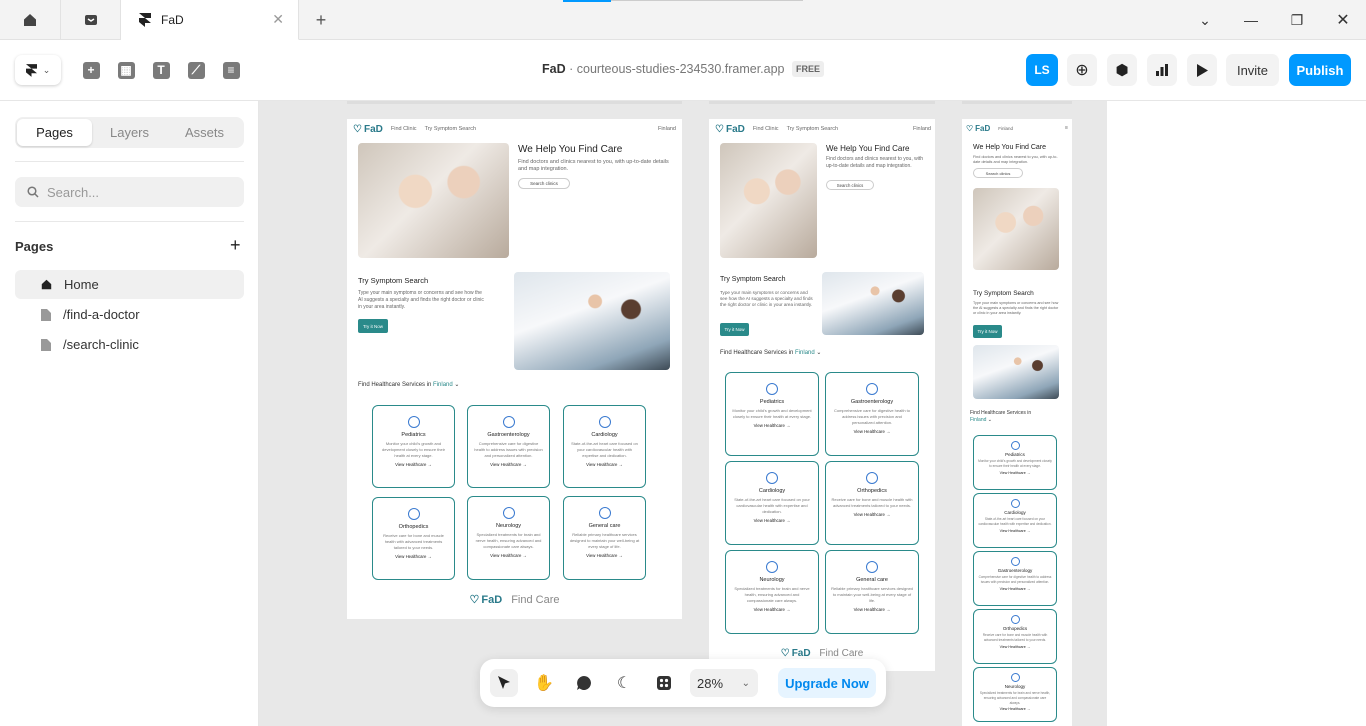 This screenshot has width=1366, height=726. What do you see at coordinates (204, 132) in the screenshot?
I see `tab-assets: Assets` at bounding box center [204, 132].